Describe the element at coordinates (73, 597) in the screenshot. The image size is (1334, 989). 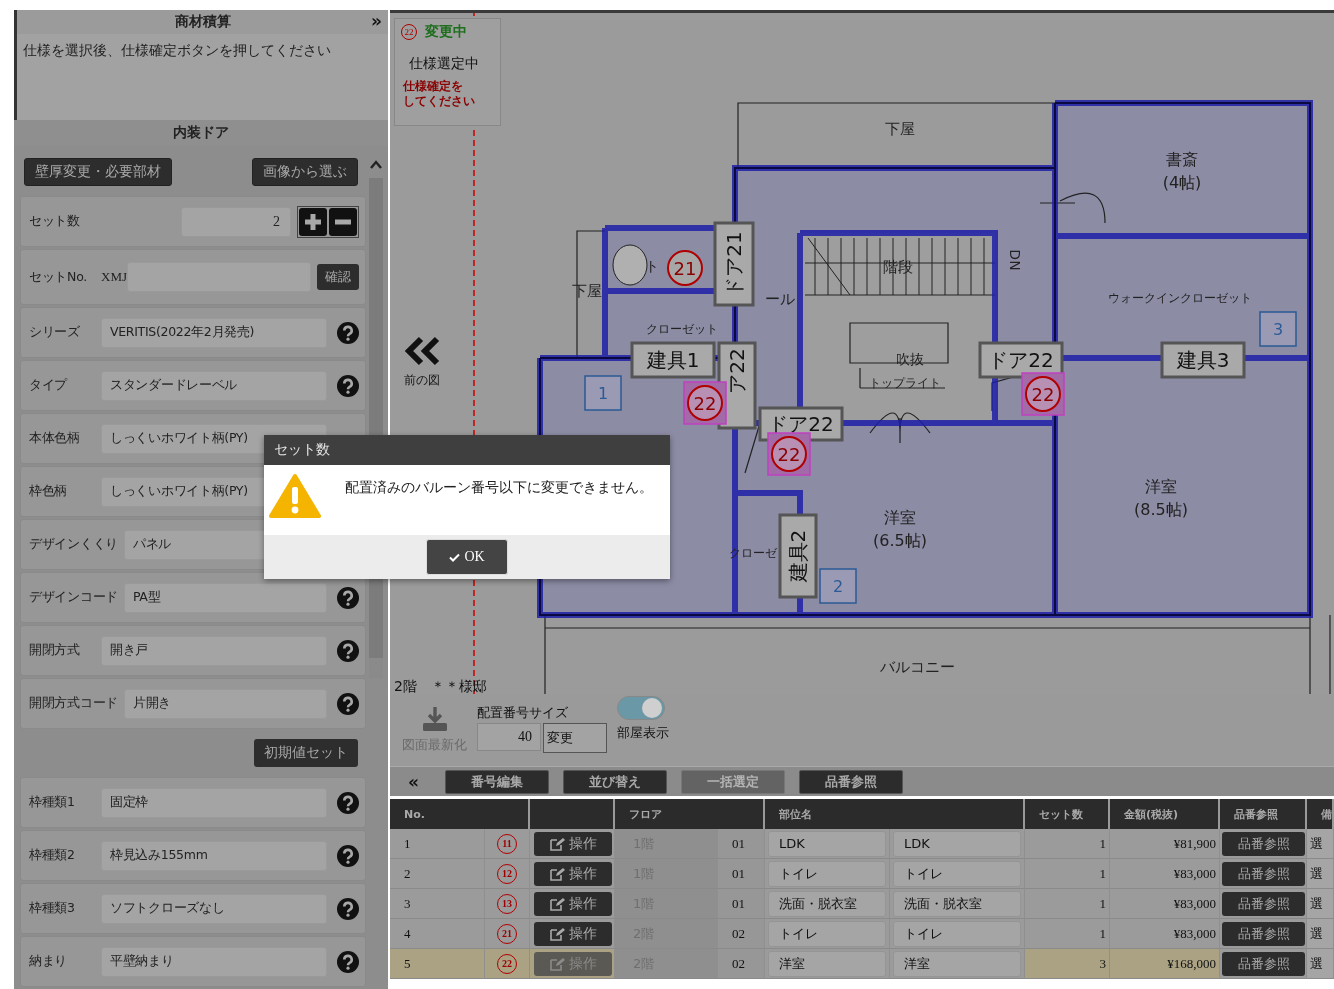
I see `field-label: デザインコード` at that location.